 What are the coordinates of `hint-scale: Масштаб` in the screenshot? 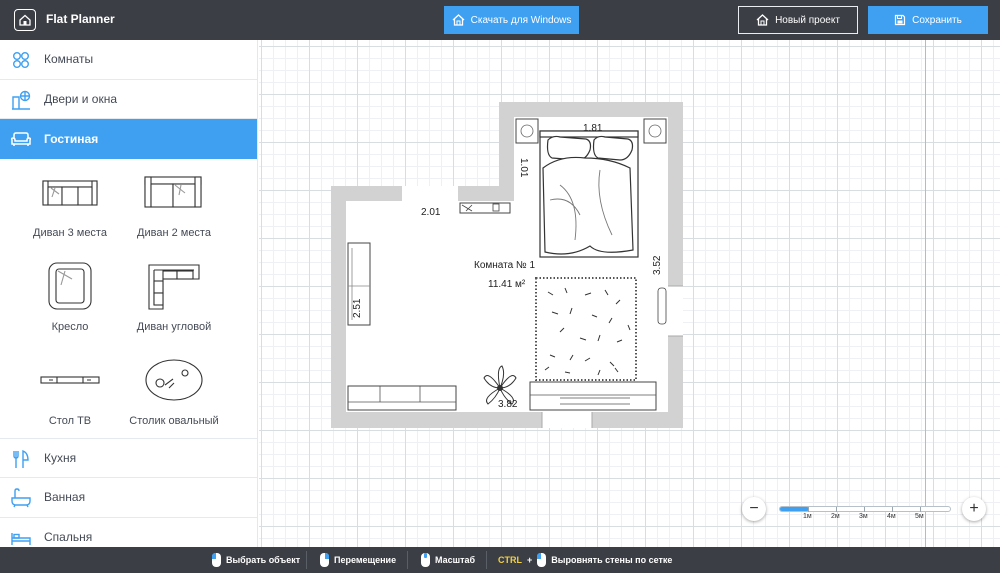 It's located at (448, 560).